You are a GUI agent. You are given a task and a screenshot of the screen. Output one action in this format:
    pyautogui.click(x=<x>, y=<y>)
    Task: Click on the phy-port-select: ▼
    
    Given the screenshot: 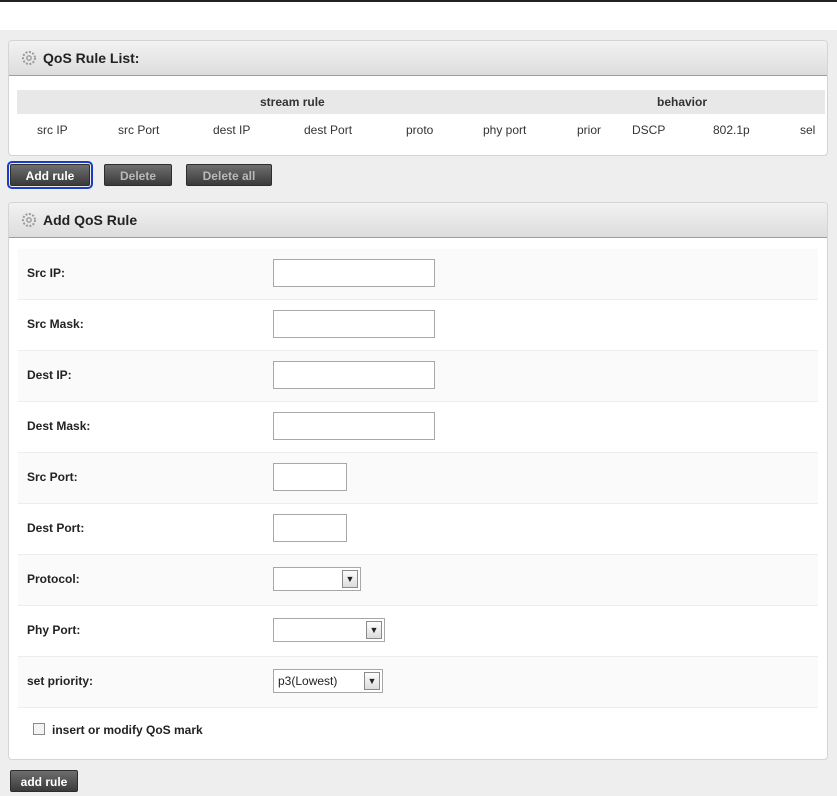 What is the action you would take?
    pyautogui.click(x=329, y=630)
    